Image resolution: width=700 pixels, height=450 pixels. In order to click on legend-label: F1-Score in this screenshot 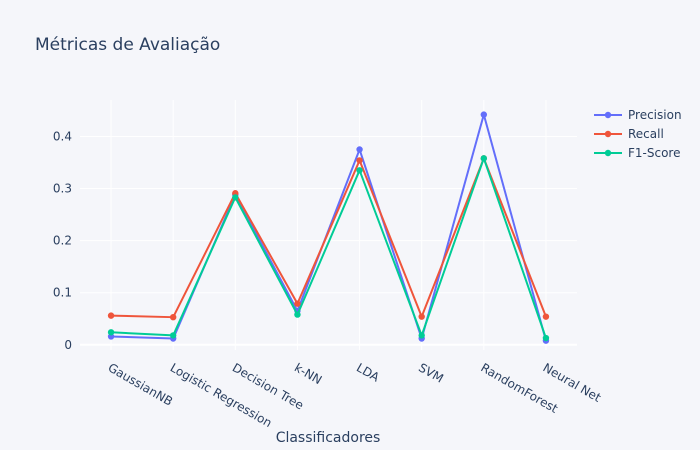, I will do `click(654, 153)`.